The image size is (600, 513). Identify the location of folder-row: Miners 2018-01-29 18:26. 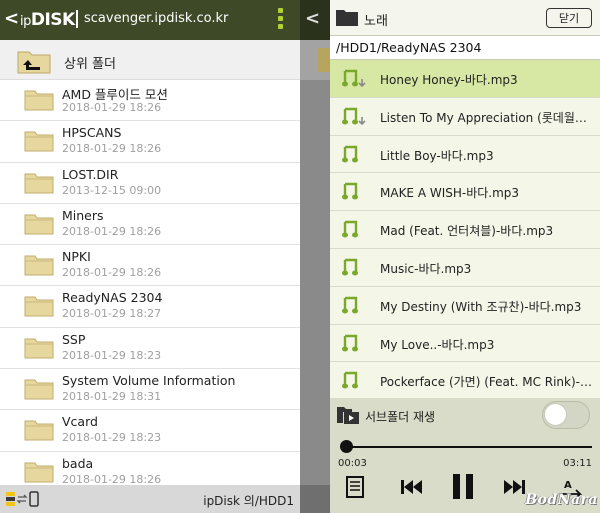
(150, 225).